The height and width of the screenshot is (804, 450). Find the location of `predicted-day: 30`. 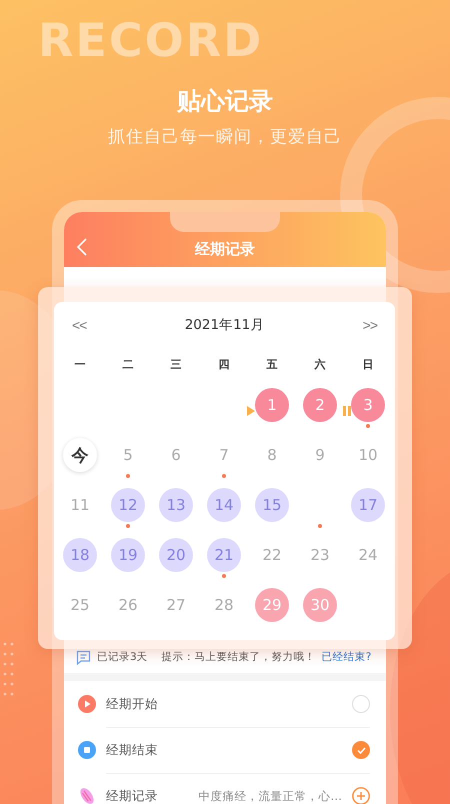

predicted-day: 30 is located at coordinates (320, 605).